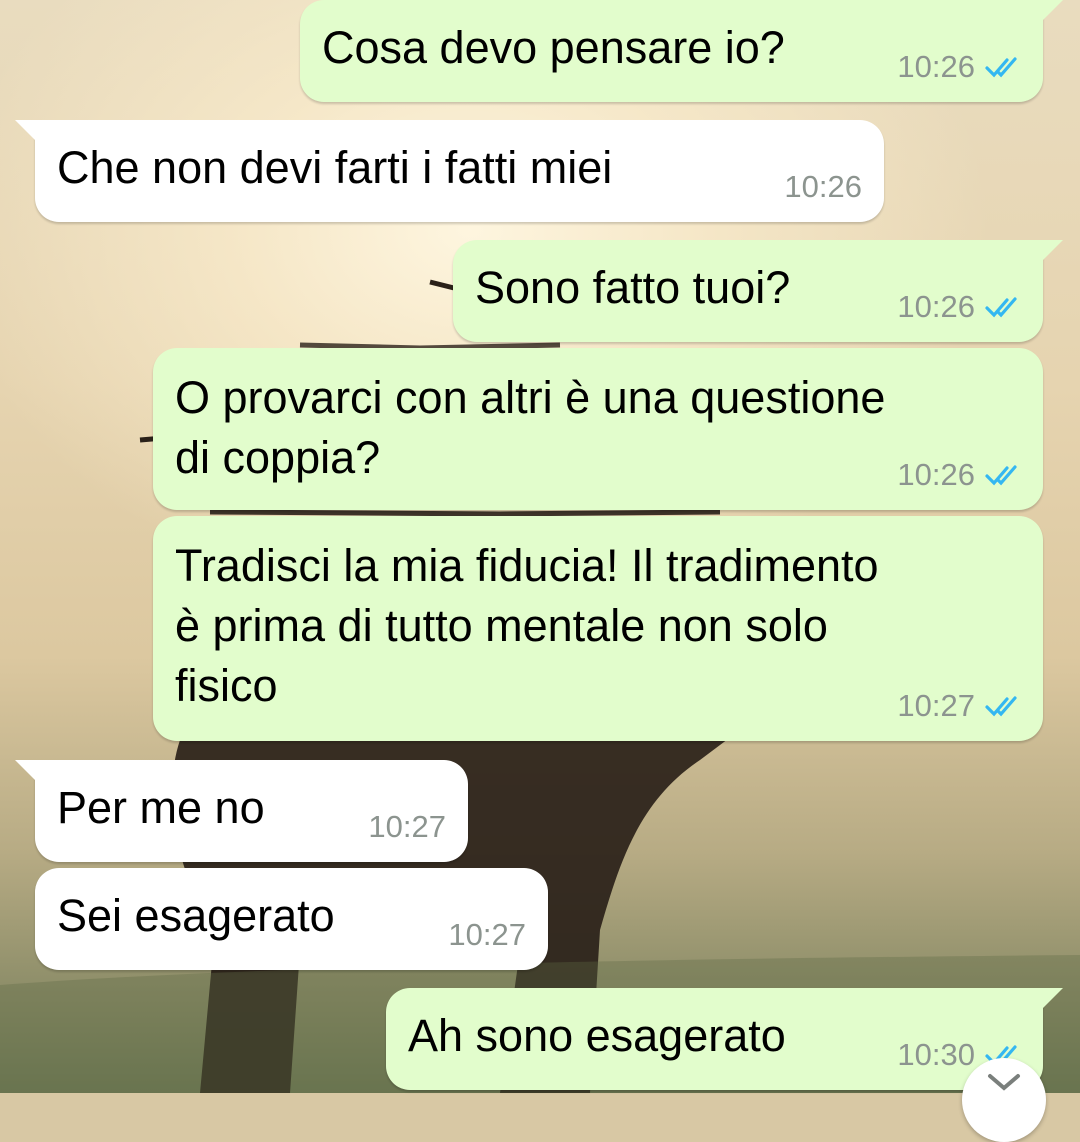 This screenshot has height=1142, width=1080. What do you see at coordinates (1004, 1082) in the screenshot?
I see `chevron-down-icon` at bounding box center [1004, 1082].